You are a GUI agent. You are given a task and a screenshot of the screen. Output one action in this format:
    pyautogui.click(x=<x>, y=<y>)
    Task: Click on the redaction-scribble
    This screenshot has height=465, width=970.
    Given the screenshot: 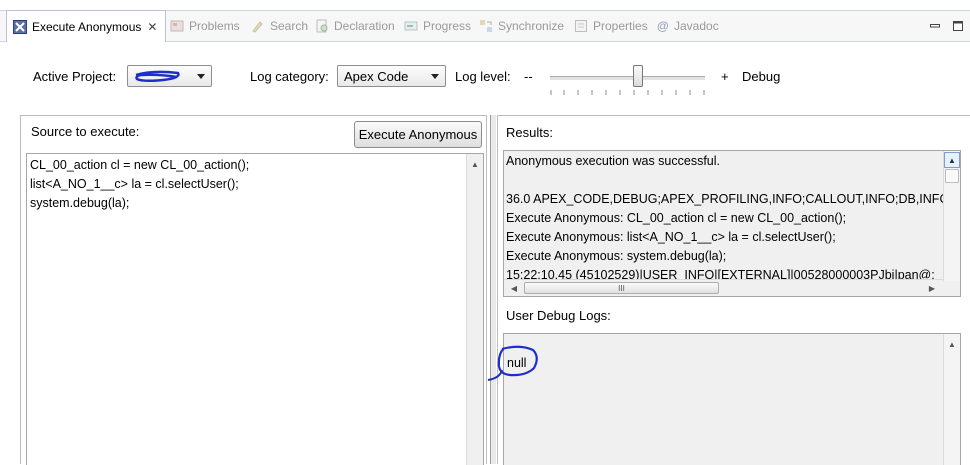 What is the action you would take?
    pyautogui.click(x=157, y=76)
    